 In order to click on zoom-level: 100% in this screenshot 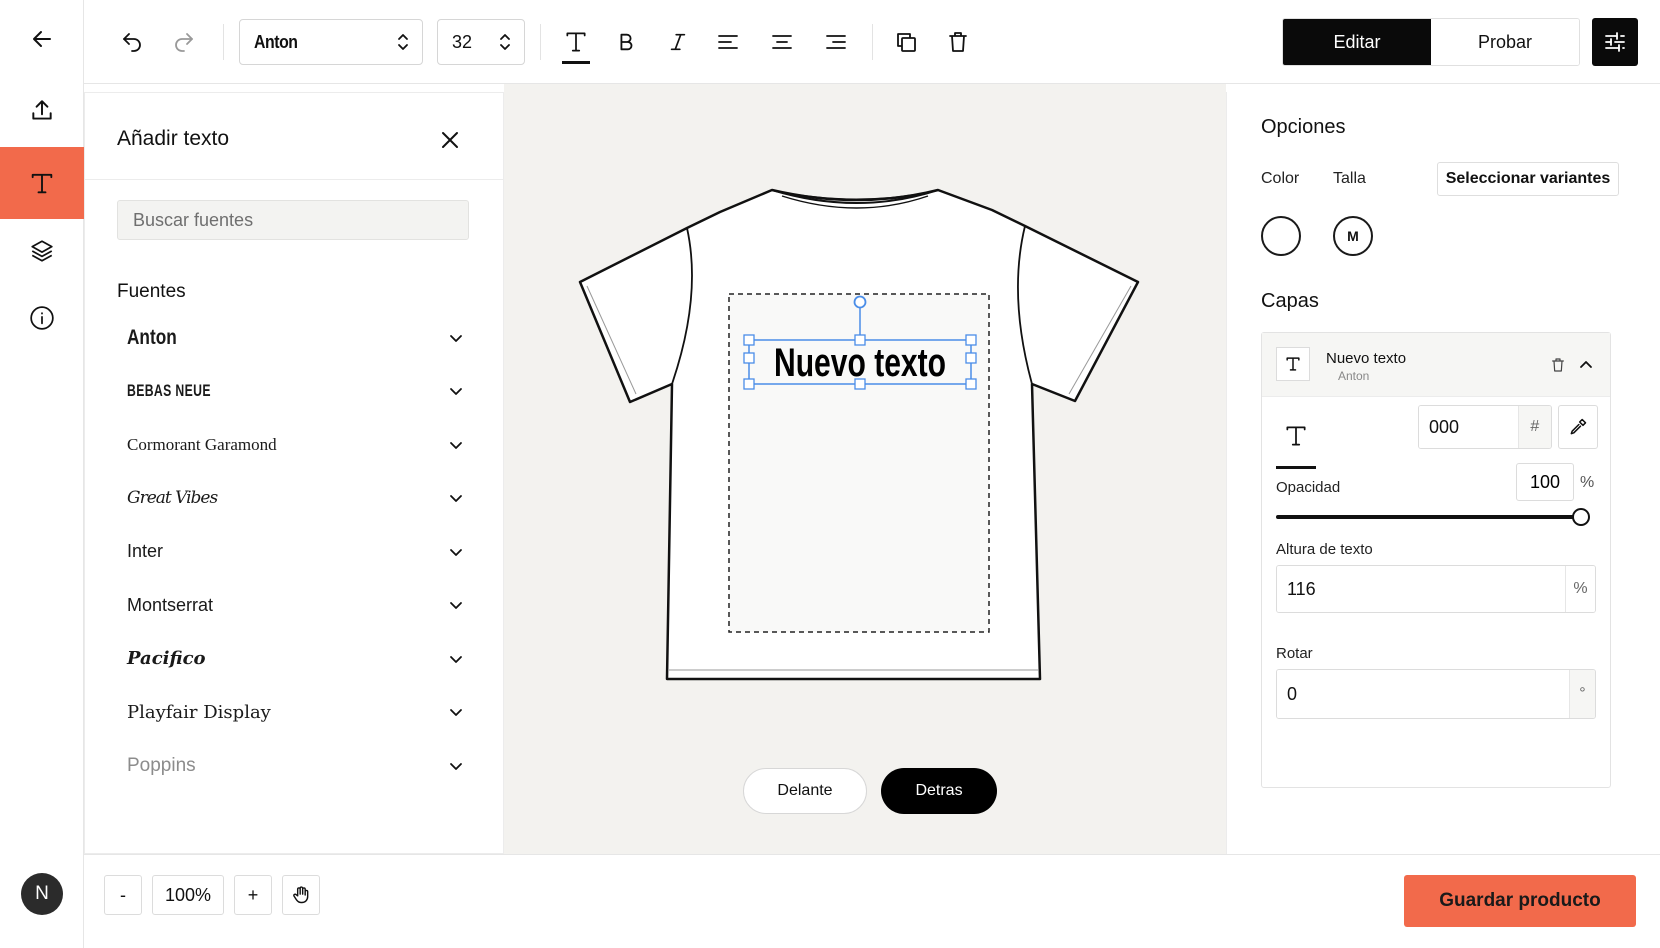, I will do `click(188, 895)`.